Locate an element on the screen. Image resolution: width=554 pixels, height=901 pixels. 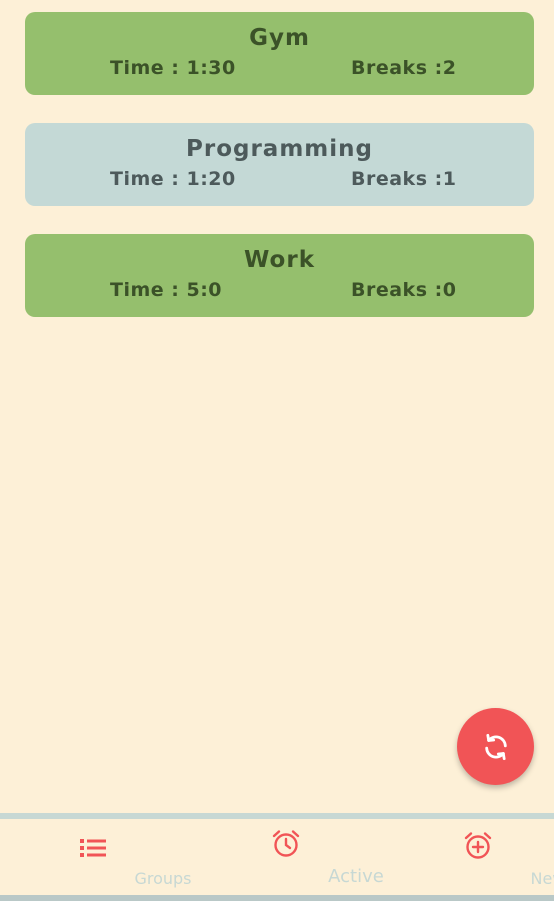
group-card-work: Work Time : 5:0 Breaks :0 is located at coordinates (279, 275).